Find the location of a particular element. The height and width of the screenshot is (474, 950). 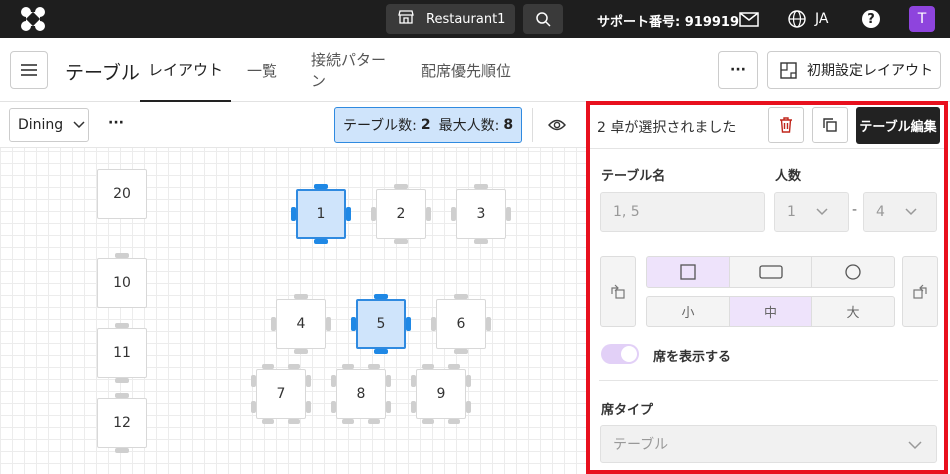

logo-icon is located at coordinates (33, 19).